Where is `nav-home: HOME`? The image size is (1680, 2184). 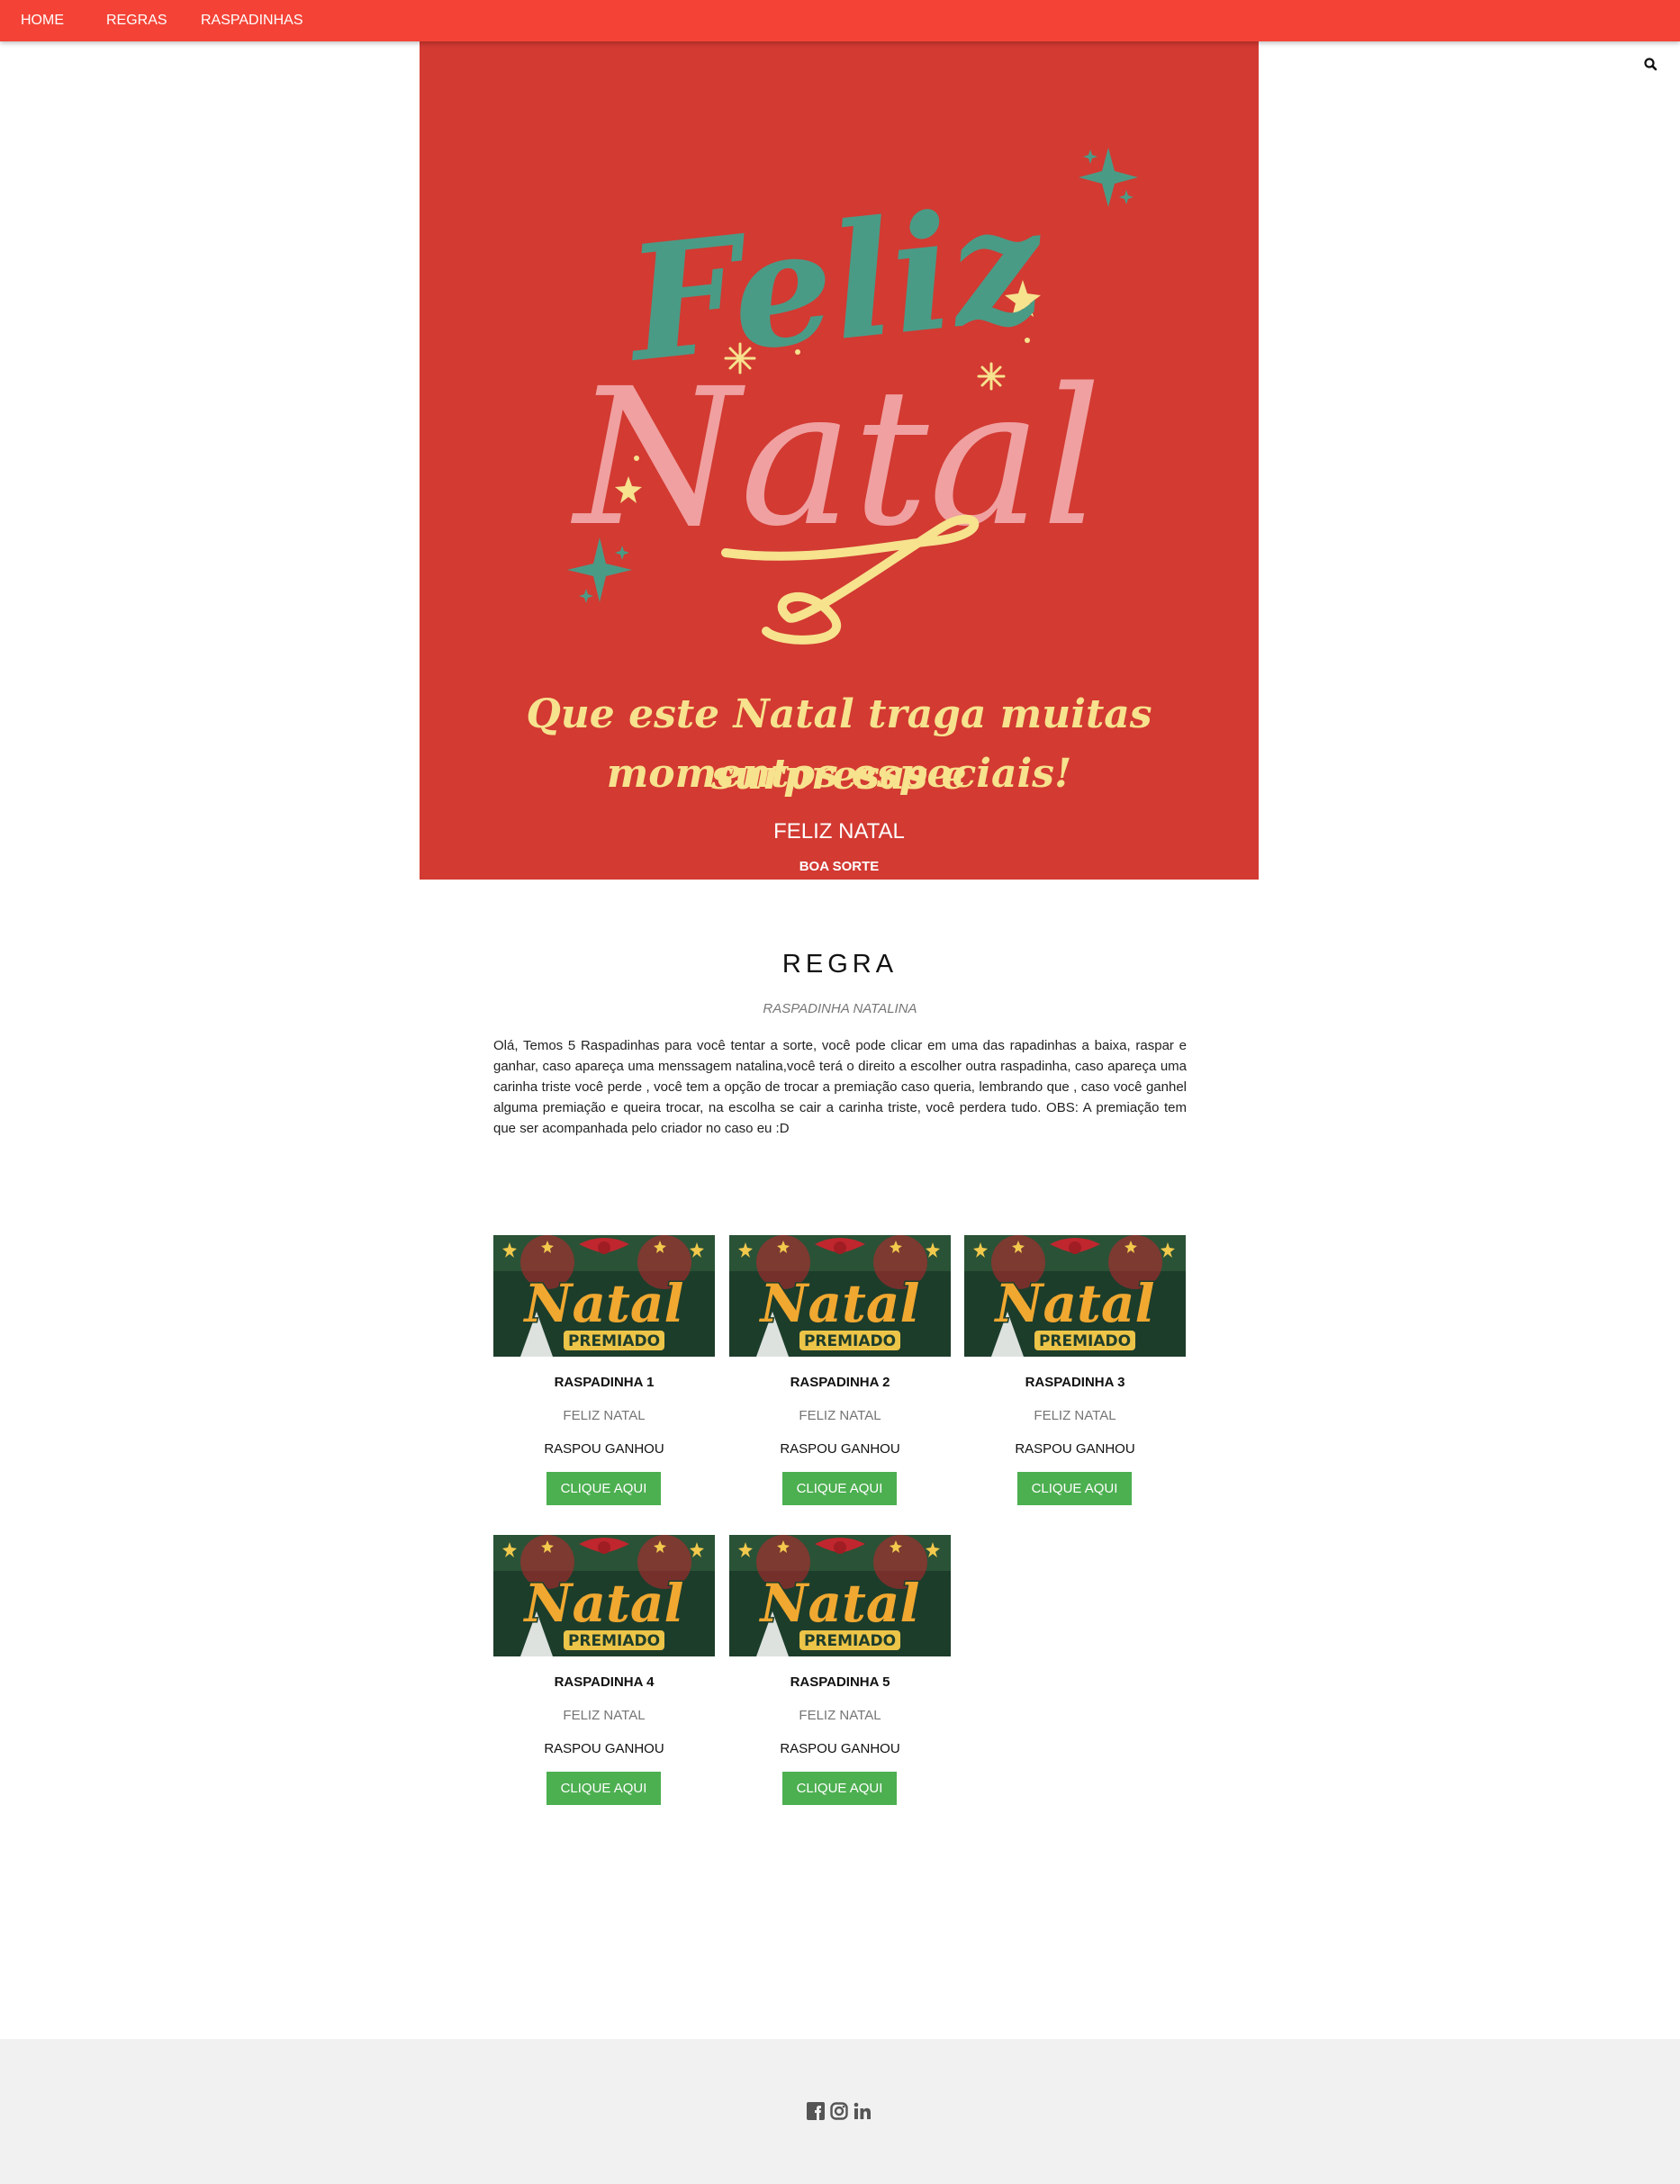
nav-home: HOME is located at coordinates (42, 20).